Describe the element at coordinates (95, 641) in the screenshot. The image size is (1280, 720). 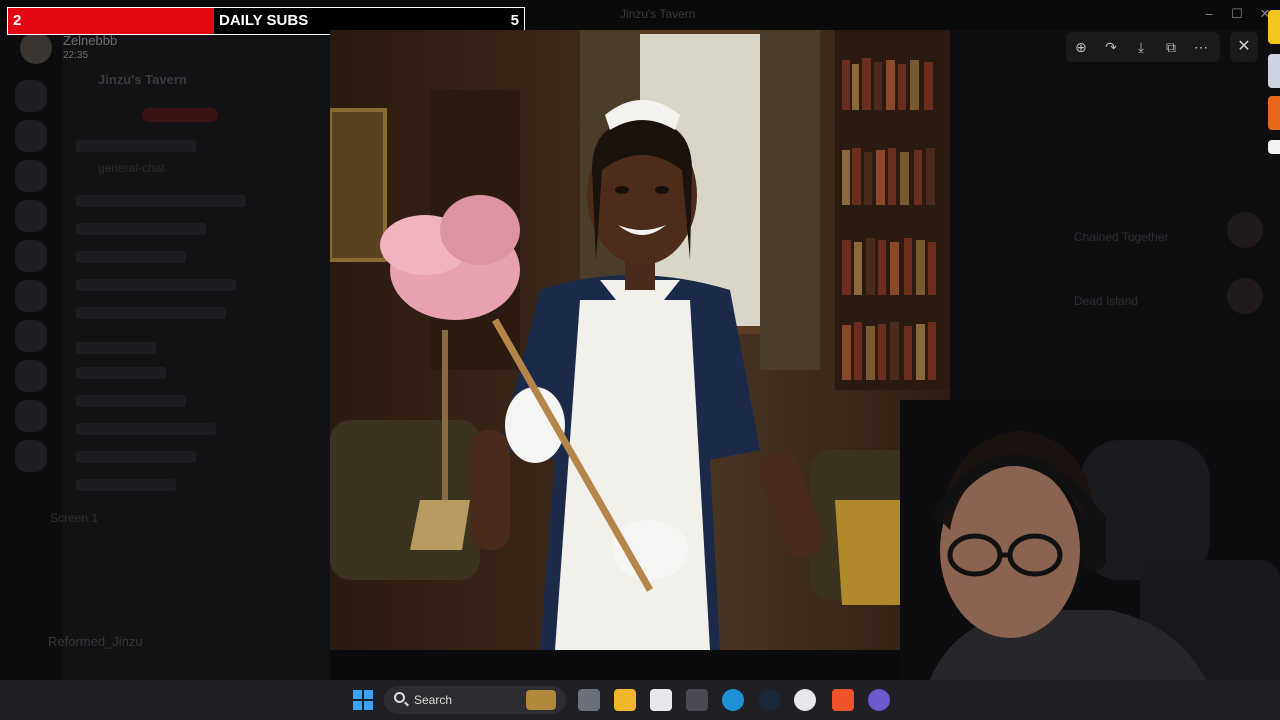
I see `current-user-name: Reformed_Jinzu` at that location.